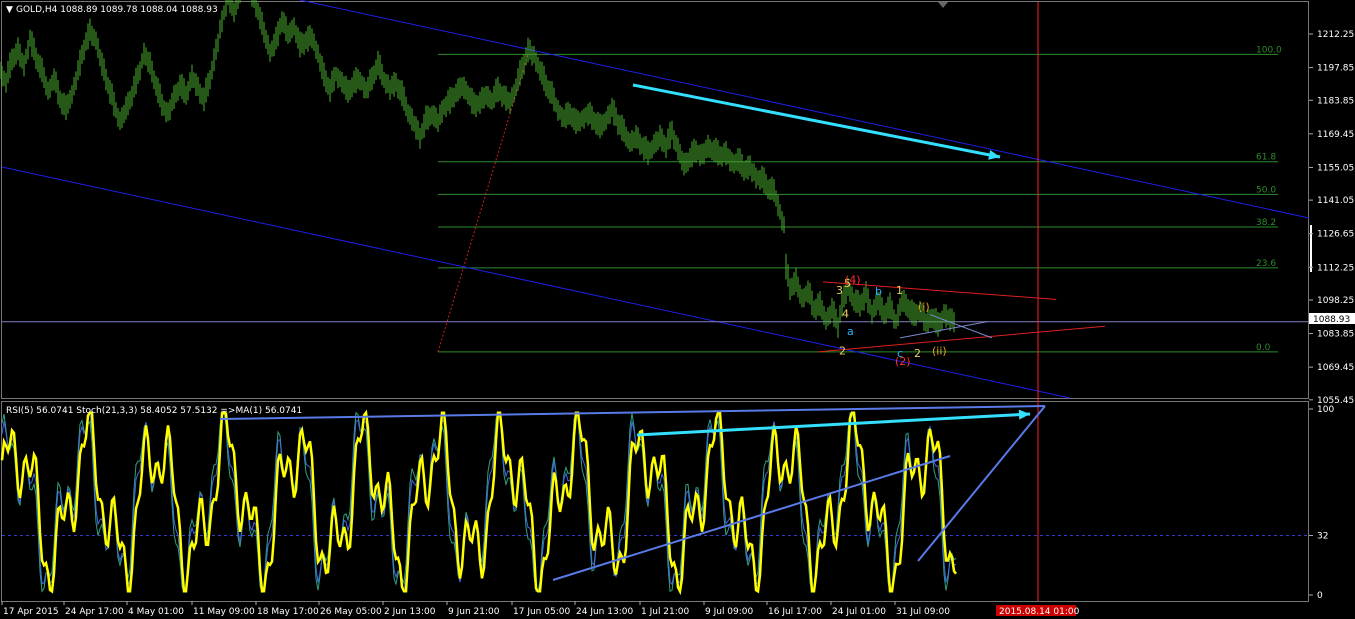  What do you see at coordinates (604, 612) in the screenshot?
I see `time-axis-label: 24 Jun 13:00` at bounding box center [604, 612].